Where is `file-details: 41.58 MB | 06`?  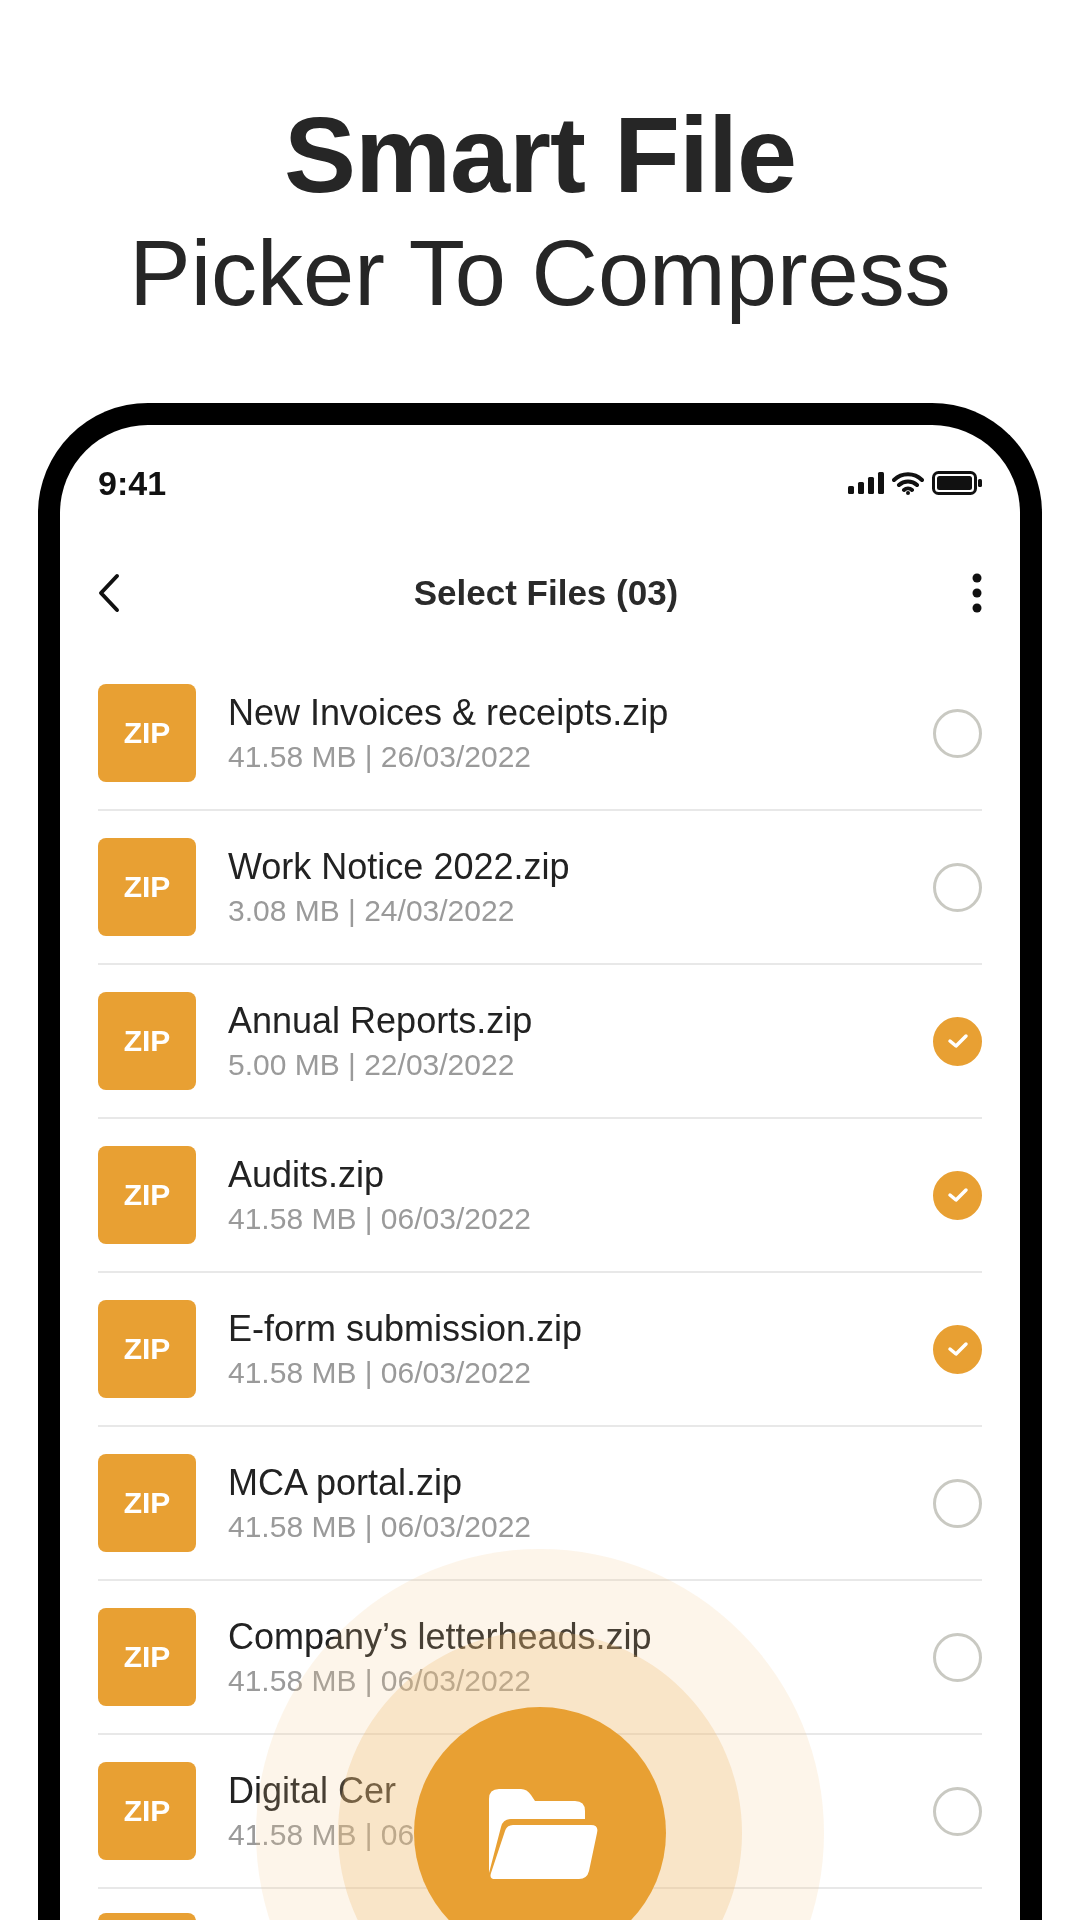
file-details: 41.58 MB | 06 is located at coordinates (322, 1835).